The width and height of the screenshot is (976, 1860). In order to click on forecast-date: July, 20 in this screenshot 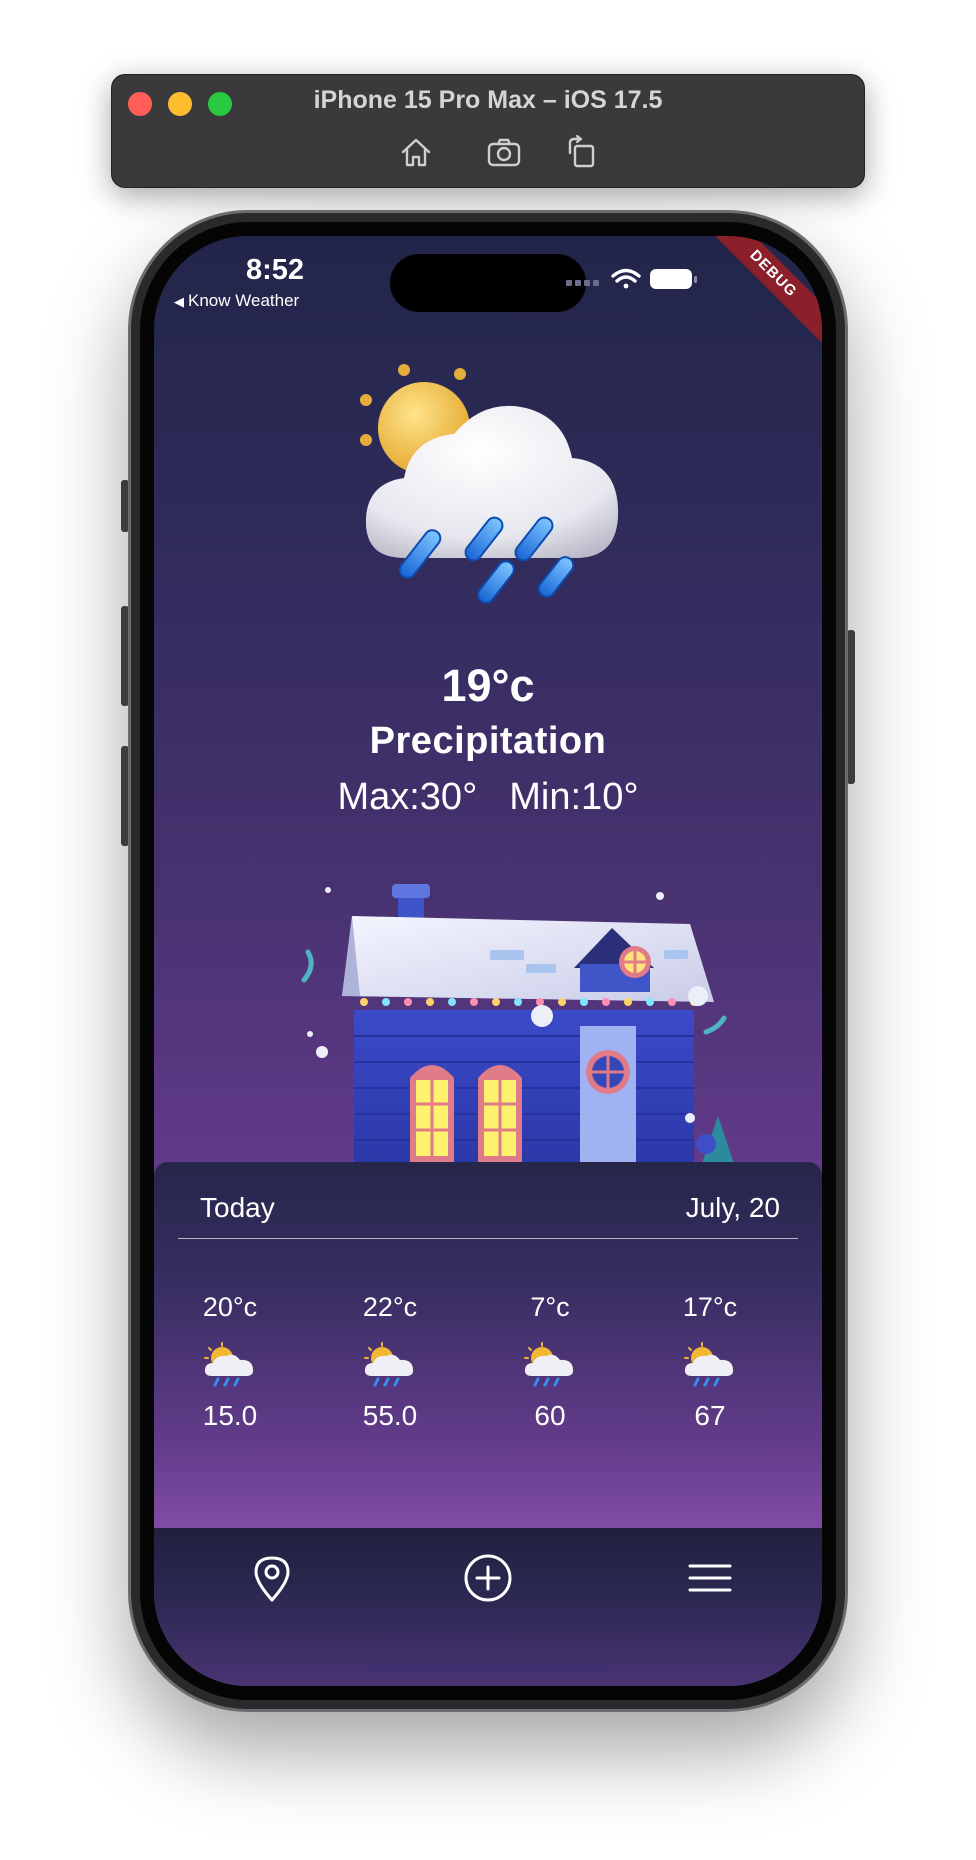, I will do `click(732, 1207)`.